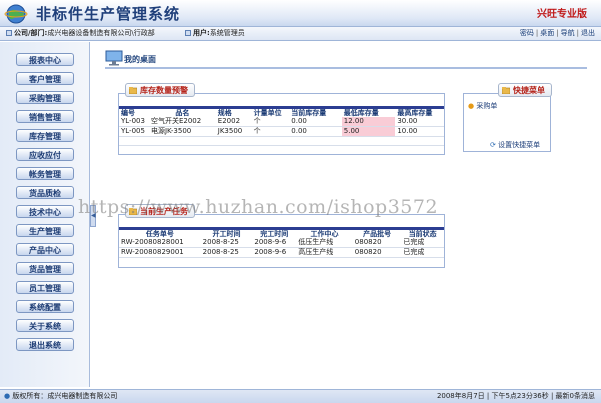 This screenshot has height=403, width=601. What do you see at coordinates (419, 113) in the screenshot?
I see `column-header: 最高库存量` at bounding box center [419, 113].